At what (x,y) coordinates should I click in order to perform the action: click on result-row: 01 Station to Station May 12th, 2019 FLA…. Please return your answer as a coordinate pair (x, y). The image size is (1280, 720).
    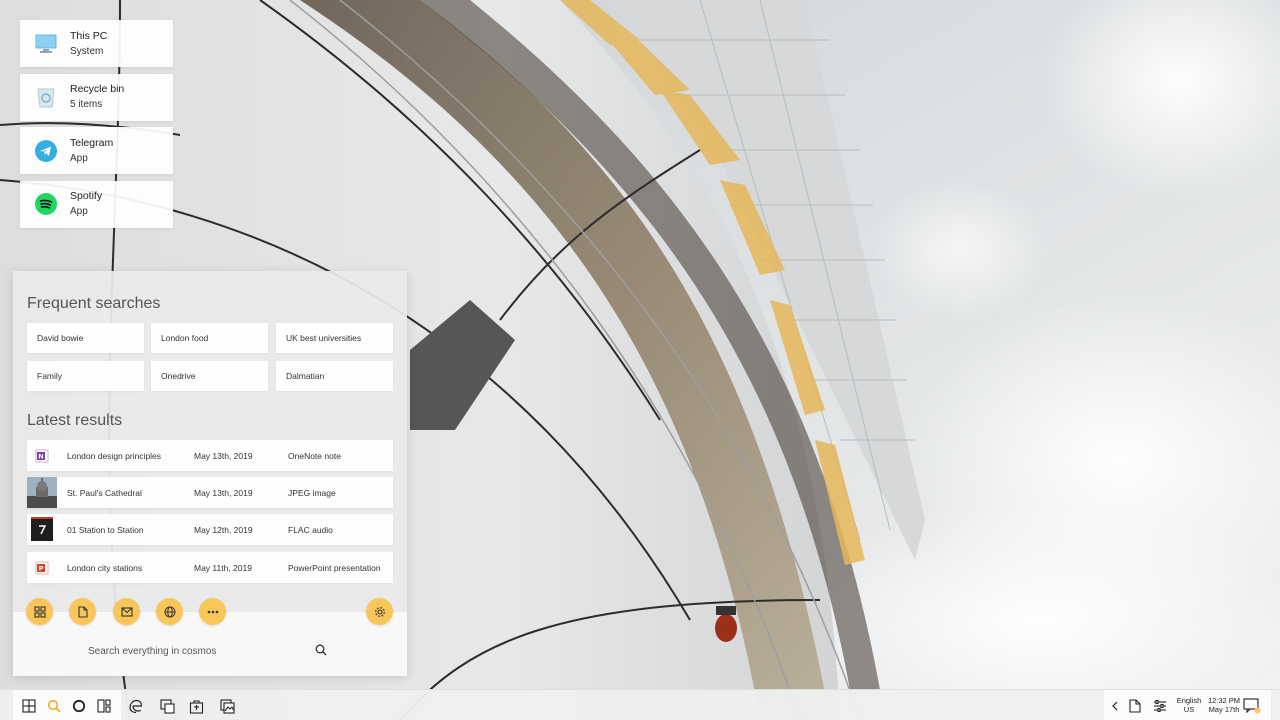
    Looking at the image, I should click on (210, 529).